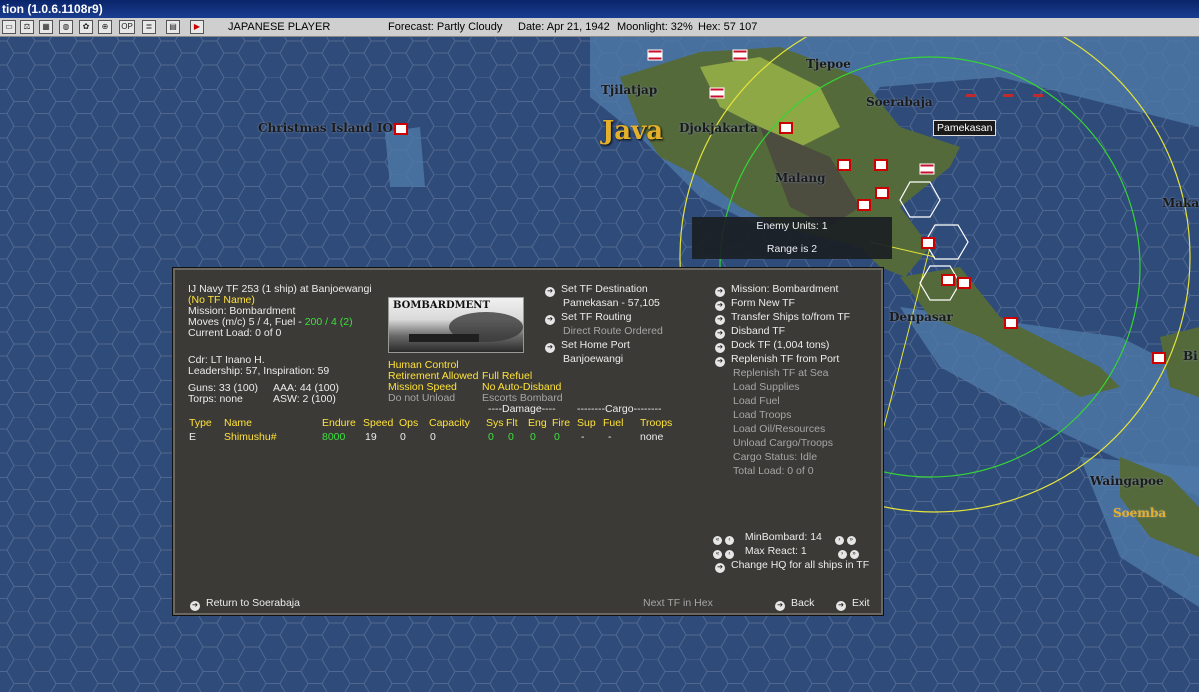 The image size is (1199, 692). Describe the element at coordinates (777, 360) in the screenshot. I see `replenish-port-button: ➔ Replenish TF from Port` at that location.